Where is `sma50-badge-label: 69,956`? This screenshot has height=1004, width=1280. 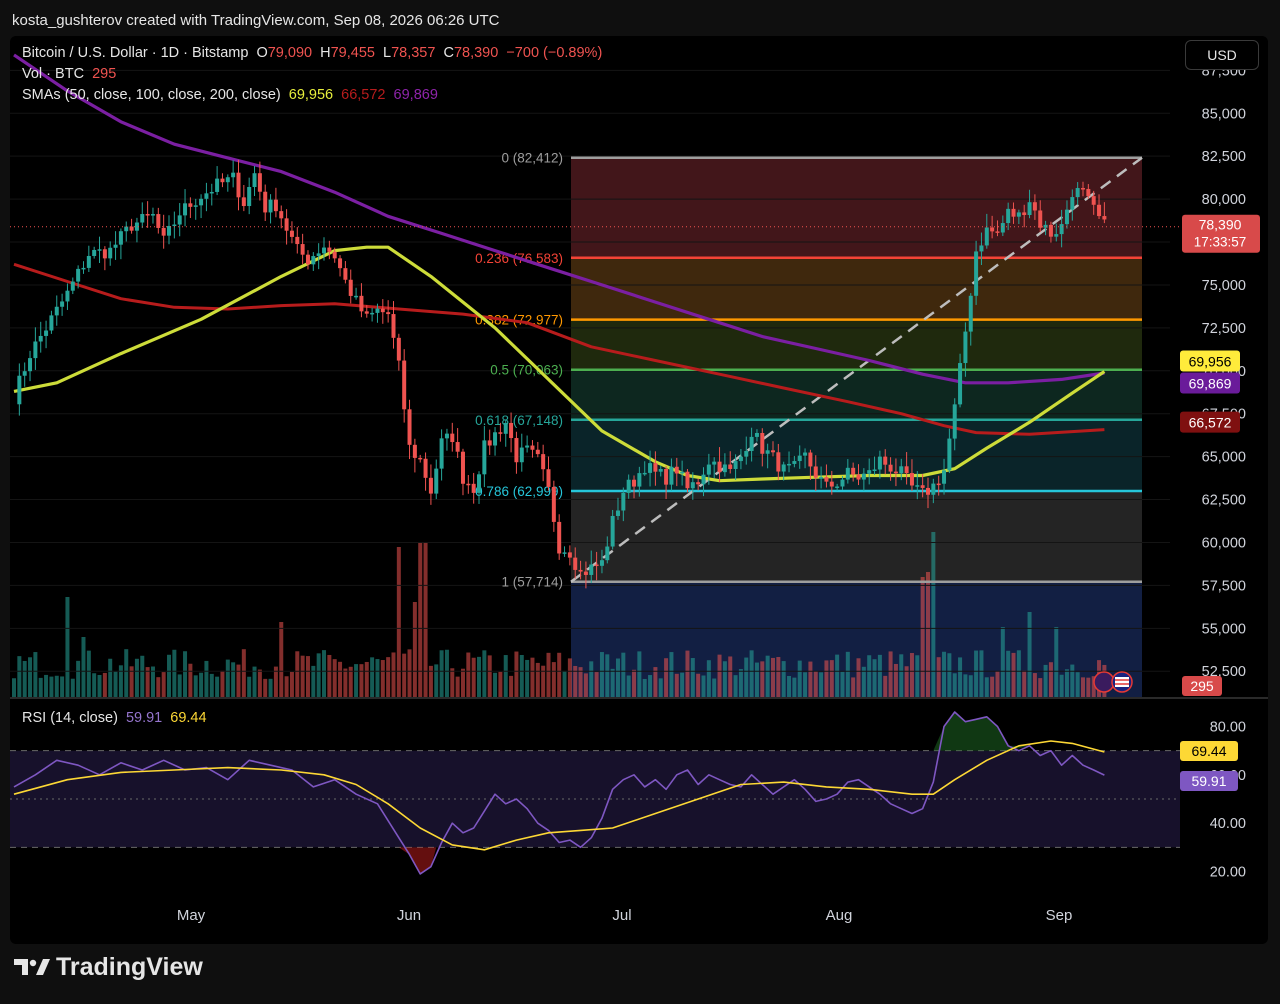
sma50-badge-label: 69,956 is located at coordinates (1210, 362).